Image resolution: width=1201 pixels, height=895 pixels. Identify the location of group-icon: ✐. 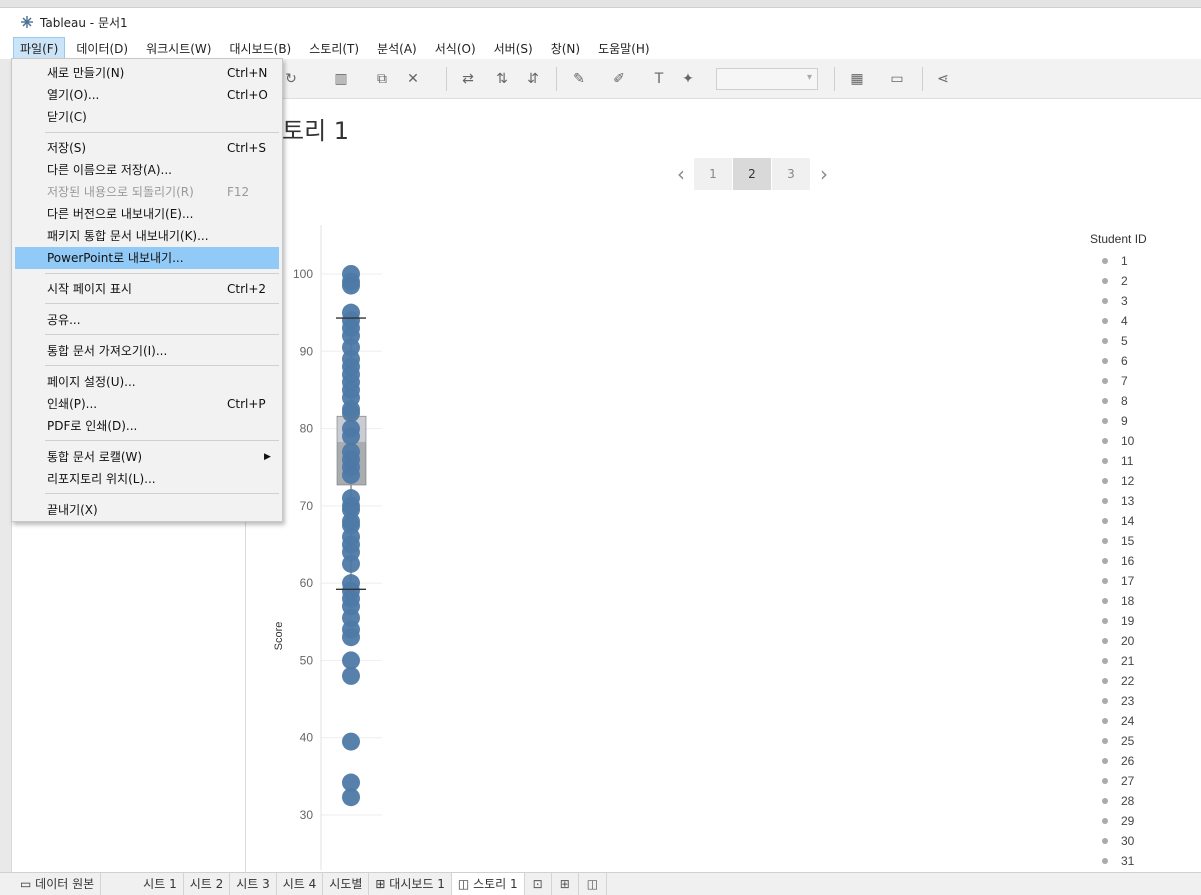
(619, 79).